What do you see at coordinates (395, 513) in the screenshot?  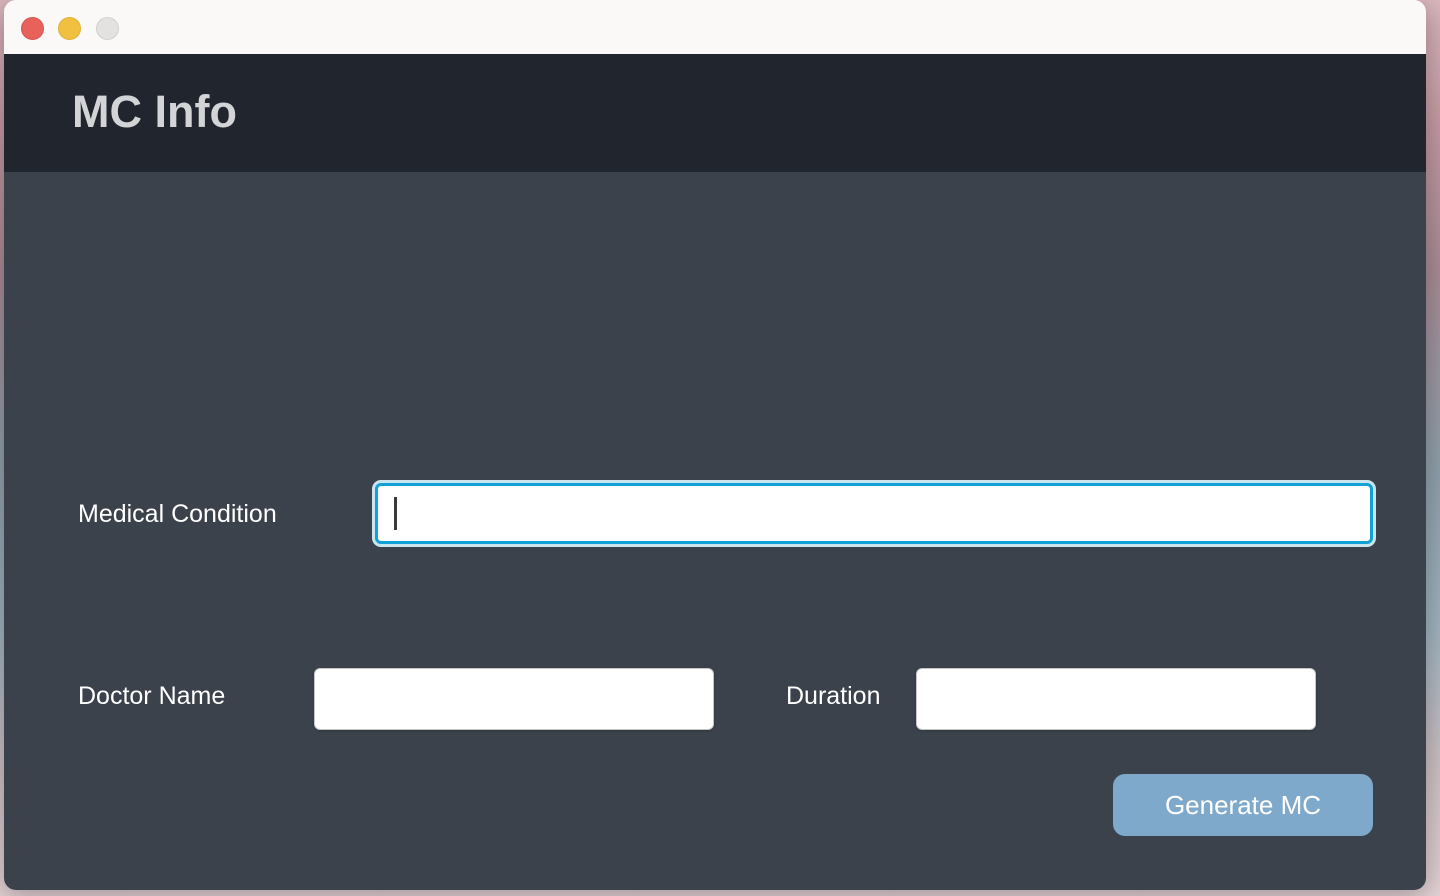 I see `text-cursor` at bounding box center [395, 513].